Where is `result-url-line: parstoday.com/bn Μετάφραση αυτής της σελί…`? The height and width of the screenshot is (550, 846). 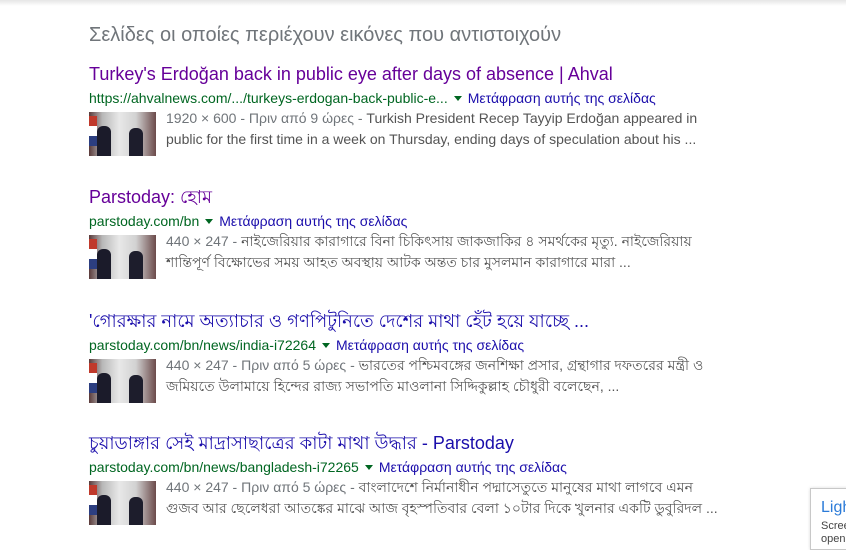 result-url-line: parstoday.com/bn Μετάφραση αυτής της σελί… is located at coordinates (409, 221).